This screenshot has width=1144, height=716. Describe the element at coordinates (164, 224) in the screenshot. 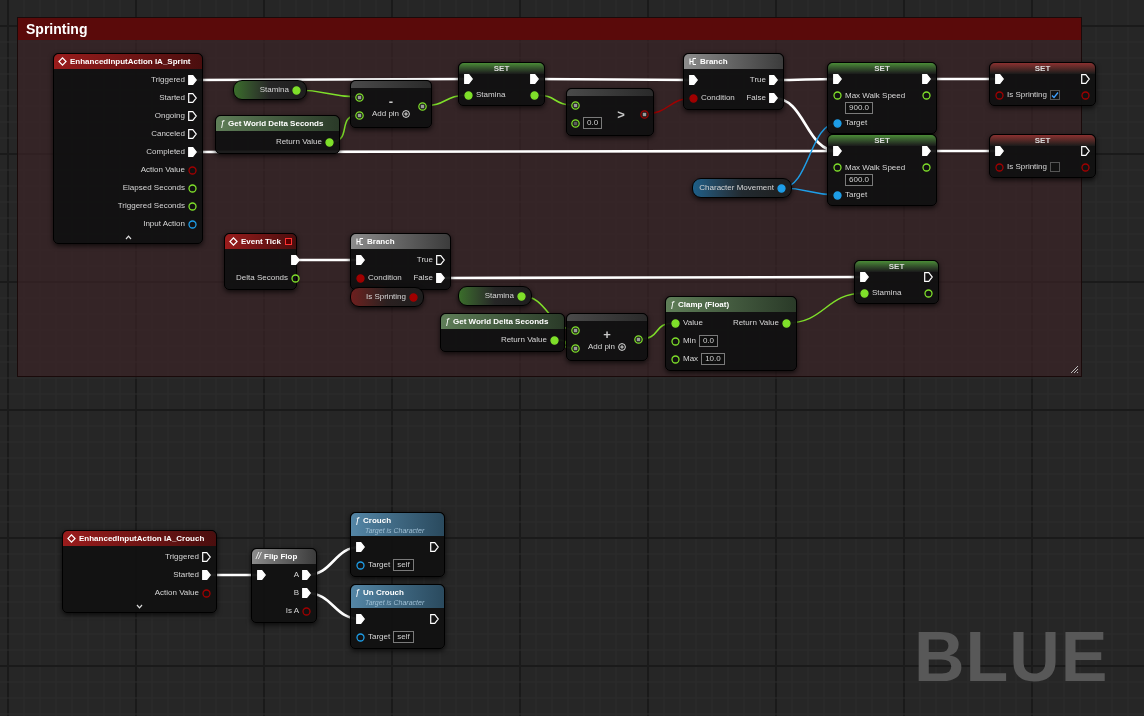

I see `pin-label: Input Action` at that location.